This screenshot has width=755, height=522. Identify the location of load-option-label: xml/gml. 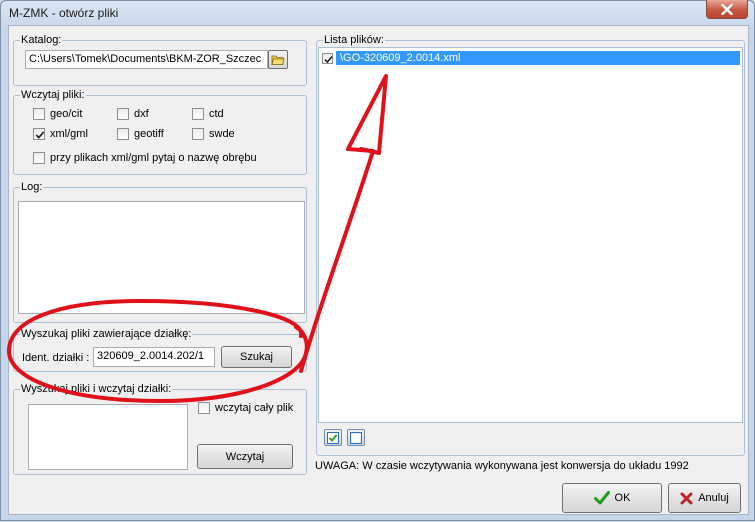
(69, 134).